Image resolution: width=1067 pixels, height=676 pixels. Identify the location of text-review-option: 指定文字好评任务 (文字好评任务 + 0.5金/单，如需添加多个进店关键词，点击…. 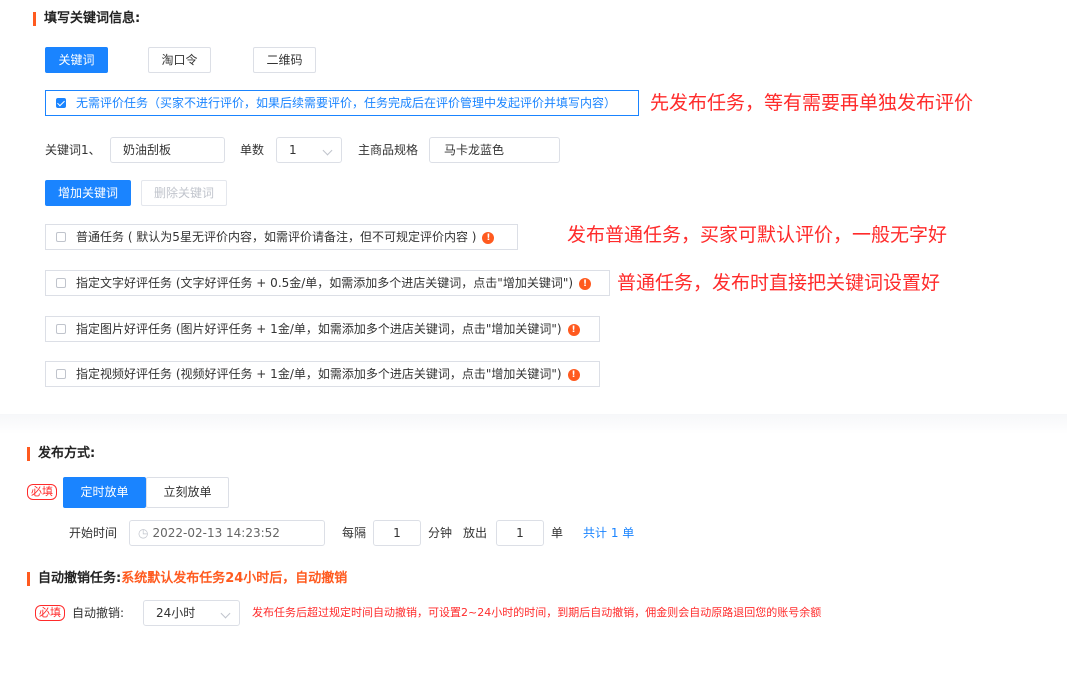
(327, 283).